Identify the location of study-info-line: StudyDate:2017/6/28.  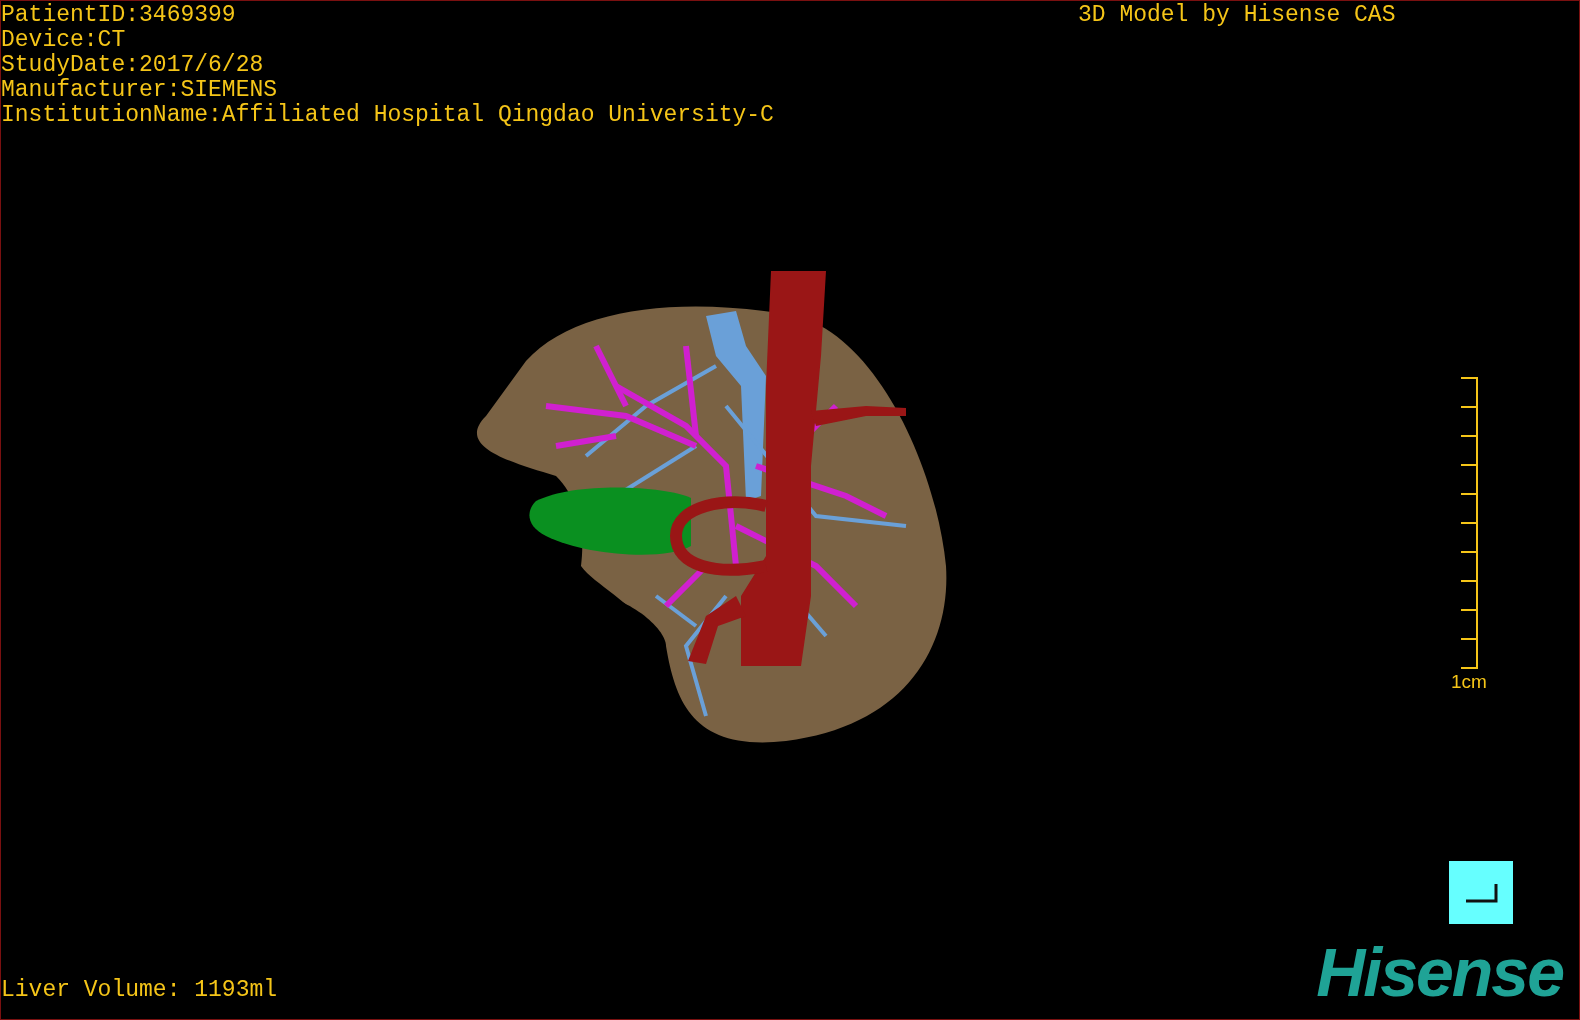
(133, 65).